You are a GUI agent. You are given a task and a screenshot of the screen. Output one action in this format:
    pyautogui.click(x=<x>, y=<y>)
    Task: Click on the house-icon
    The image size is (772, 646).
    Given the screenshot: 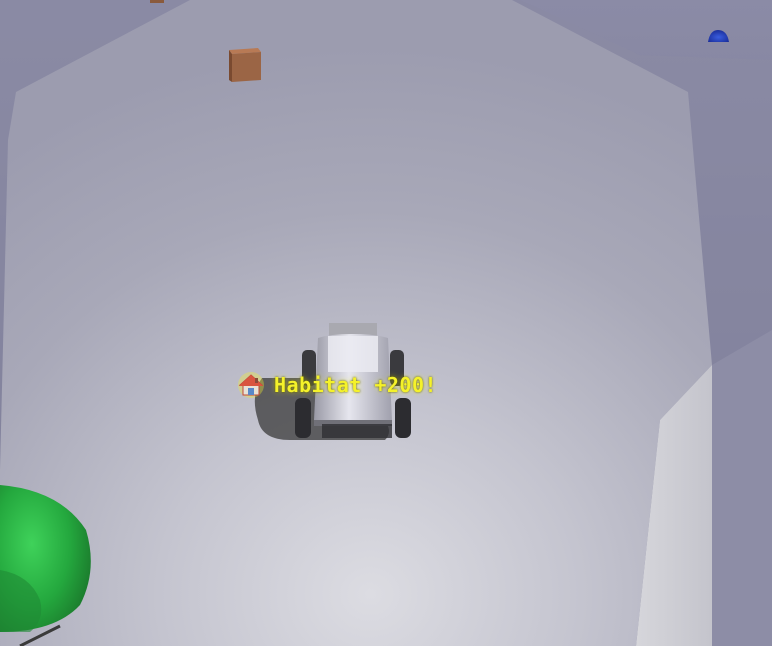 What is the action you would take?
    pyautogui.click(x=251, y=385)
    